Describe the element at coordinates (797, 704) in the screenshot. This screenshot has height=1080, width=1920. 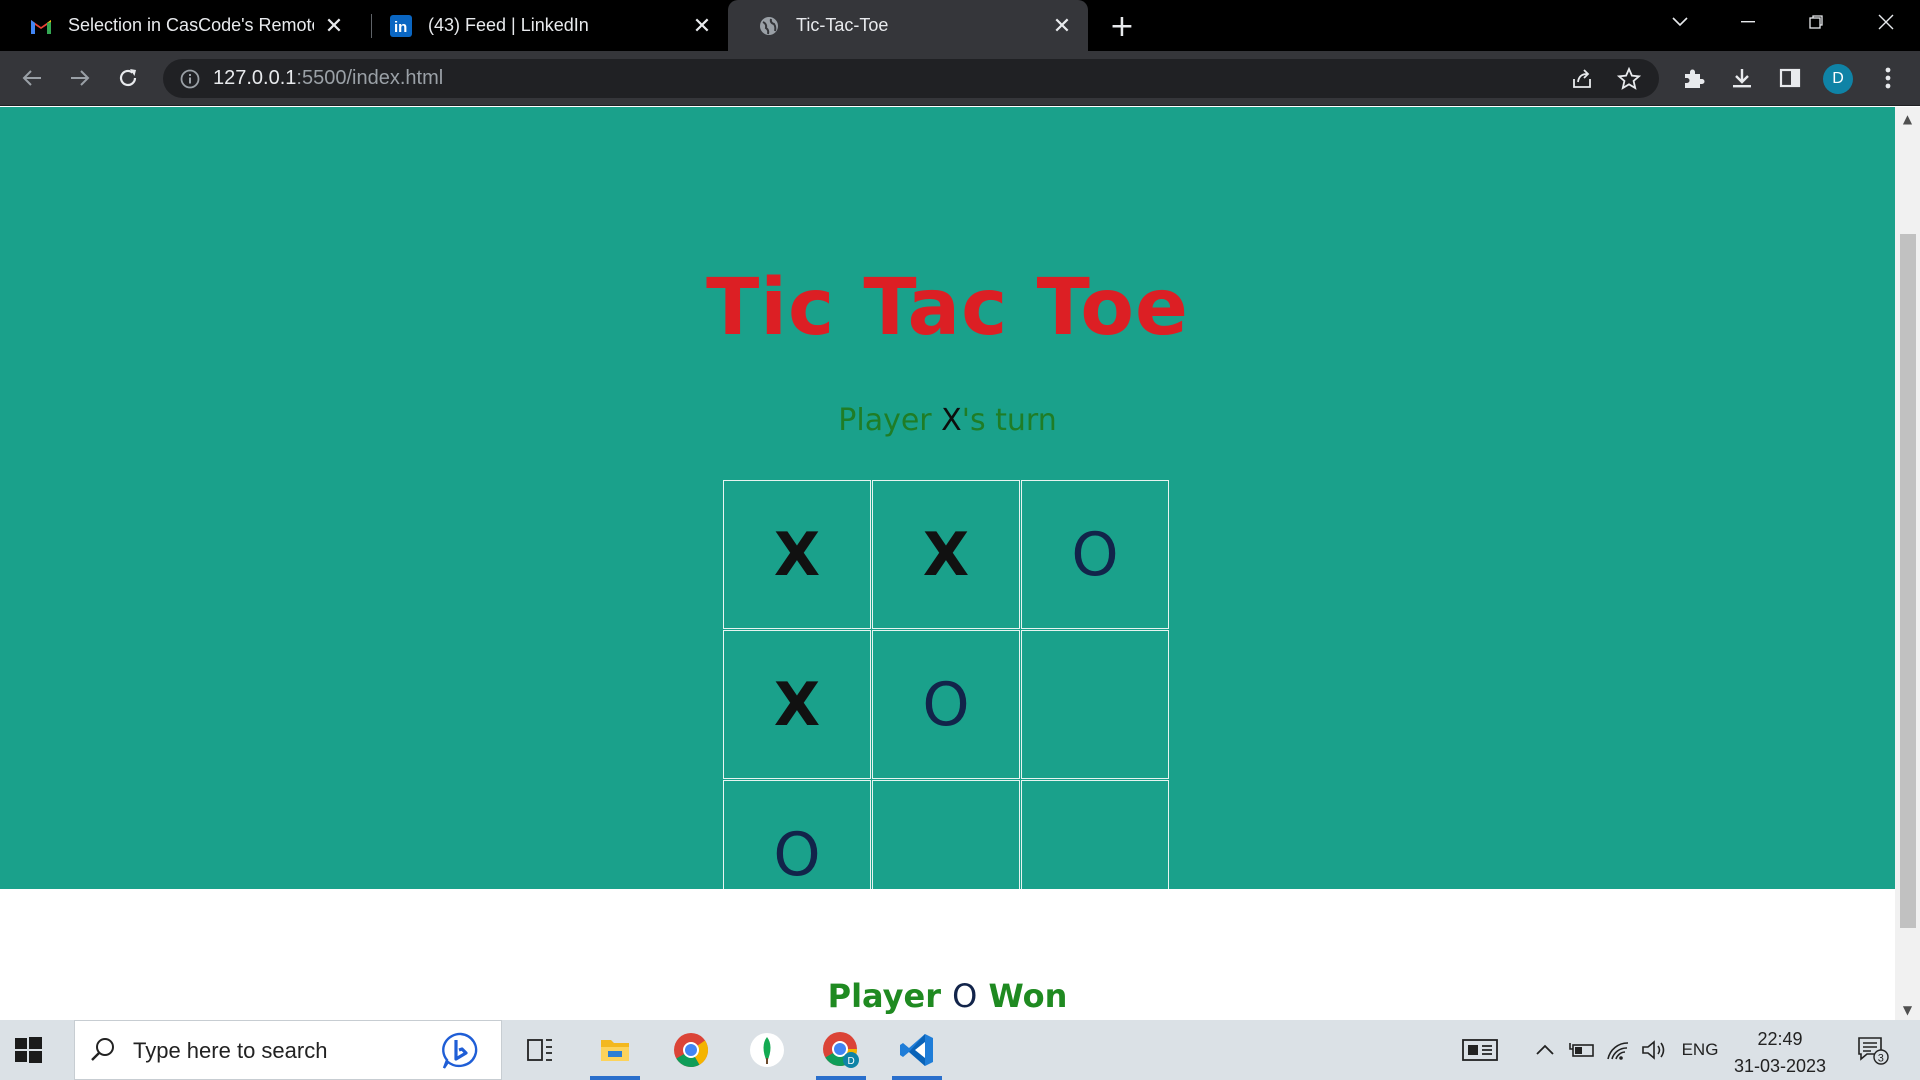
I see `board-cell-4: X` at that location.